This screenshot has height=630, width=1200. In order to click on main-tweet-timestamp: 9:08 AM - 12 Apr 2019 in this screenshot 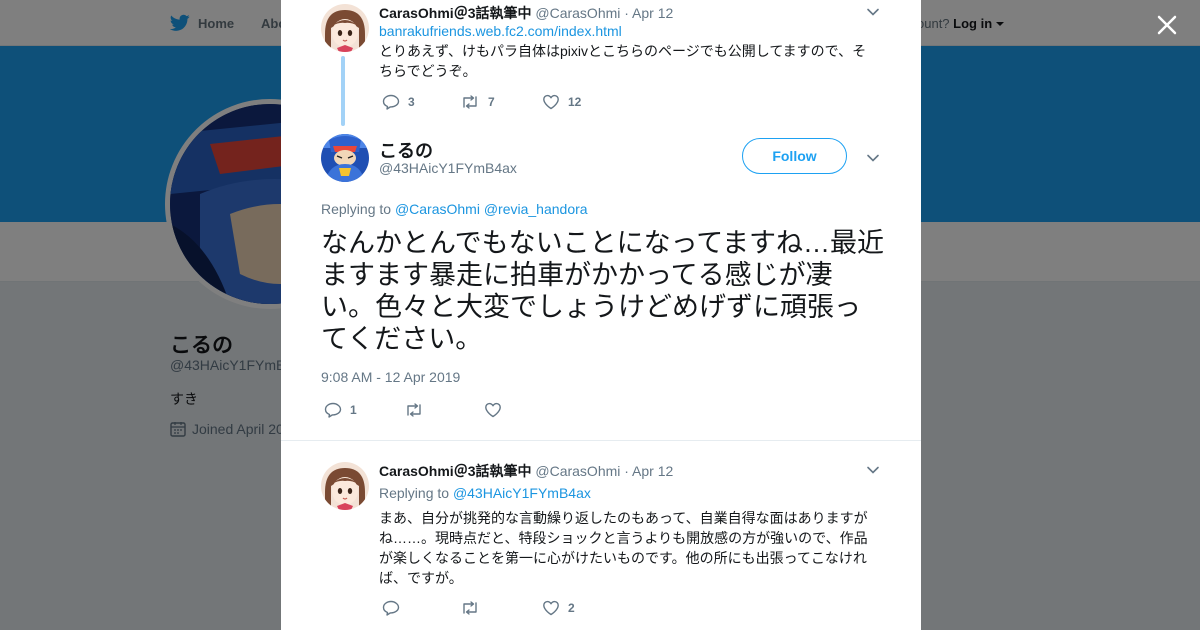, I will do `click(390, 377)`.